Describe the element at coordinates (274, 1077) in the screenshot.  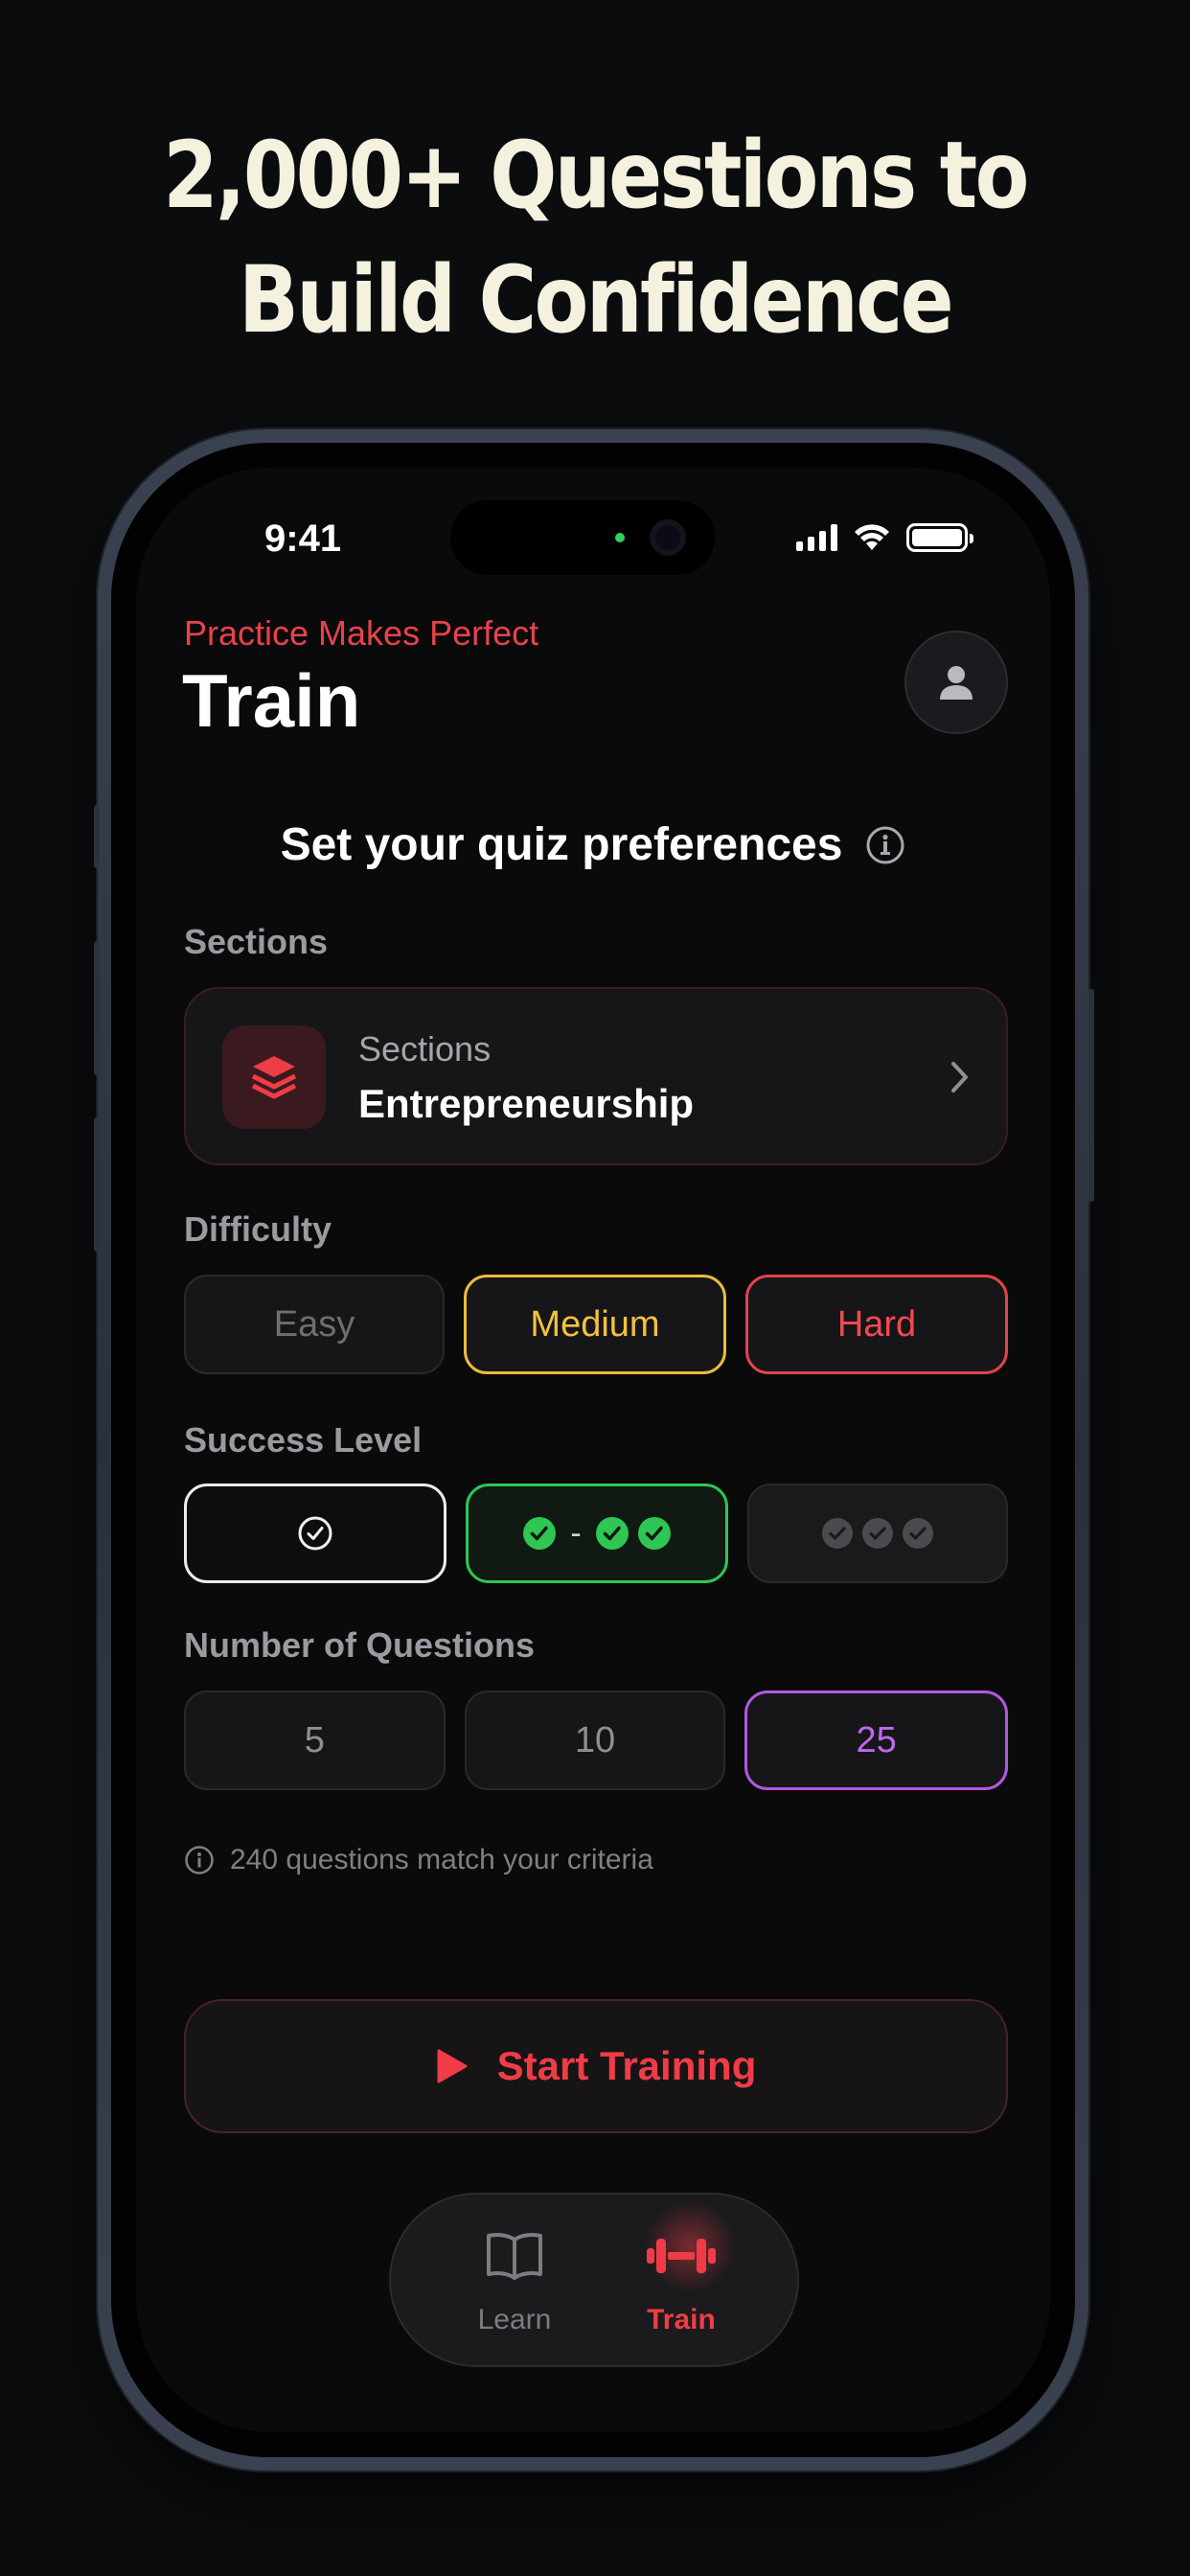
I see `layers-icon` at that location.